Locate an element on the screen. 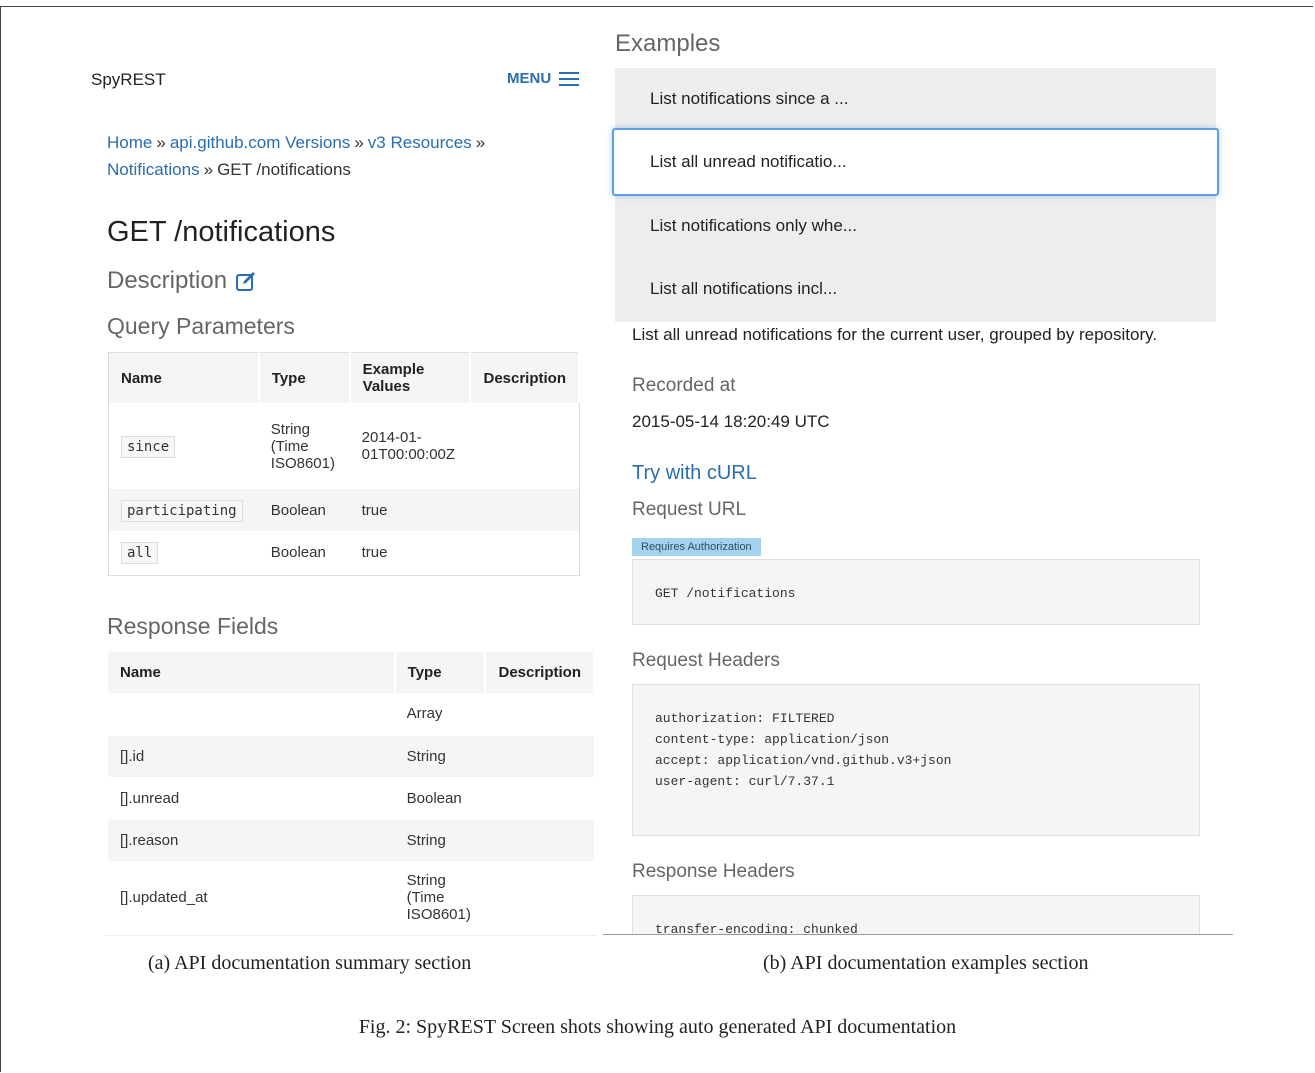 This screenshot has height=1073, width=1315. breadcrumb-versions: api.github.com Versions is located at coordinates (260, 142).